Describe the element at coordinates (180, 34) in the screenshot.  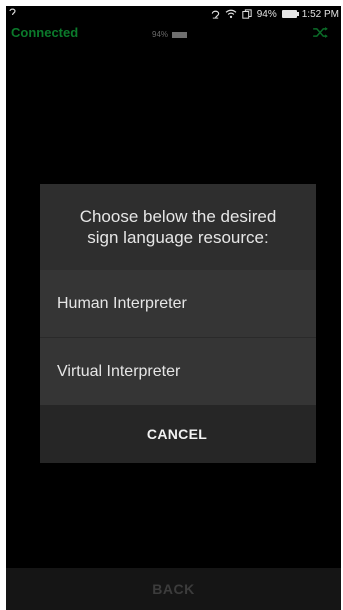
I see `device-battery-icon` at that location.